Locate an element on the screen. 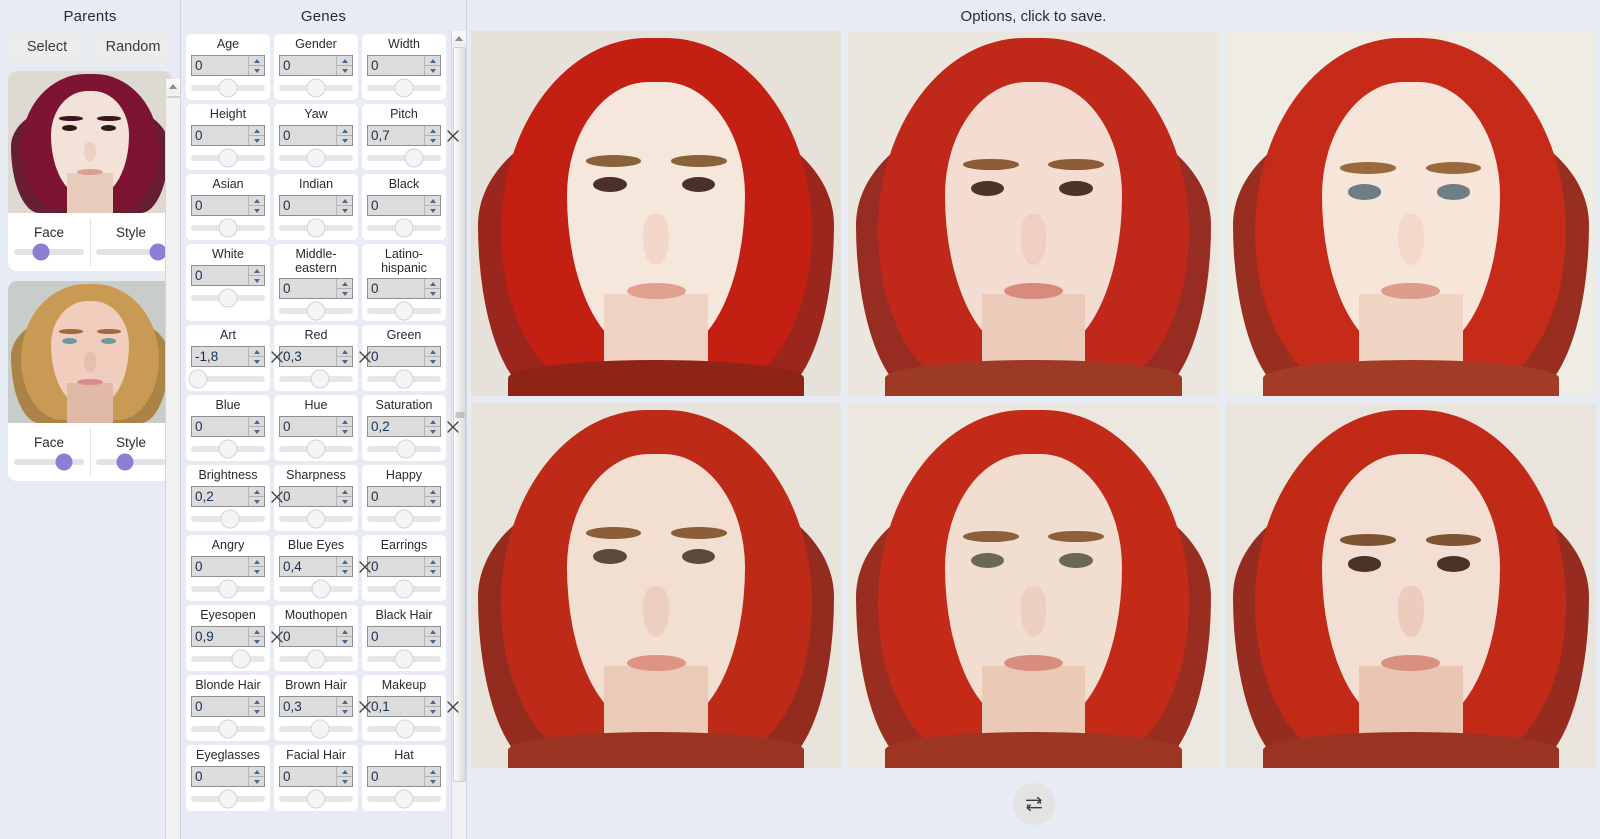  genes-scrollbar is located at coordinates (458, 435).